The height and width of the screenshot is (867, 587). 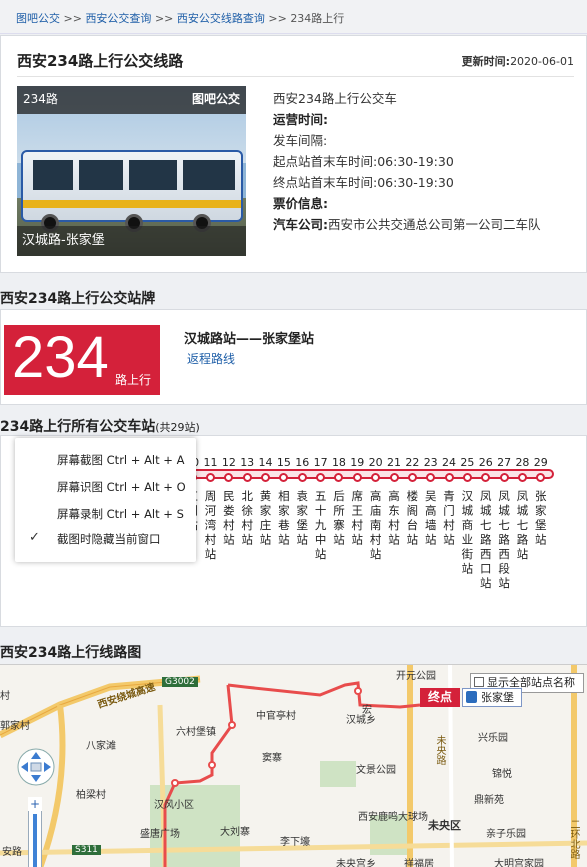 I want to click on sign-section-title: 西安234路上行公交站牌, so click(x=78, y=299).